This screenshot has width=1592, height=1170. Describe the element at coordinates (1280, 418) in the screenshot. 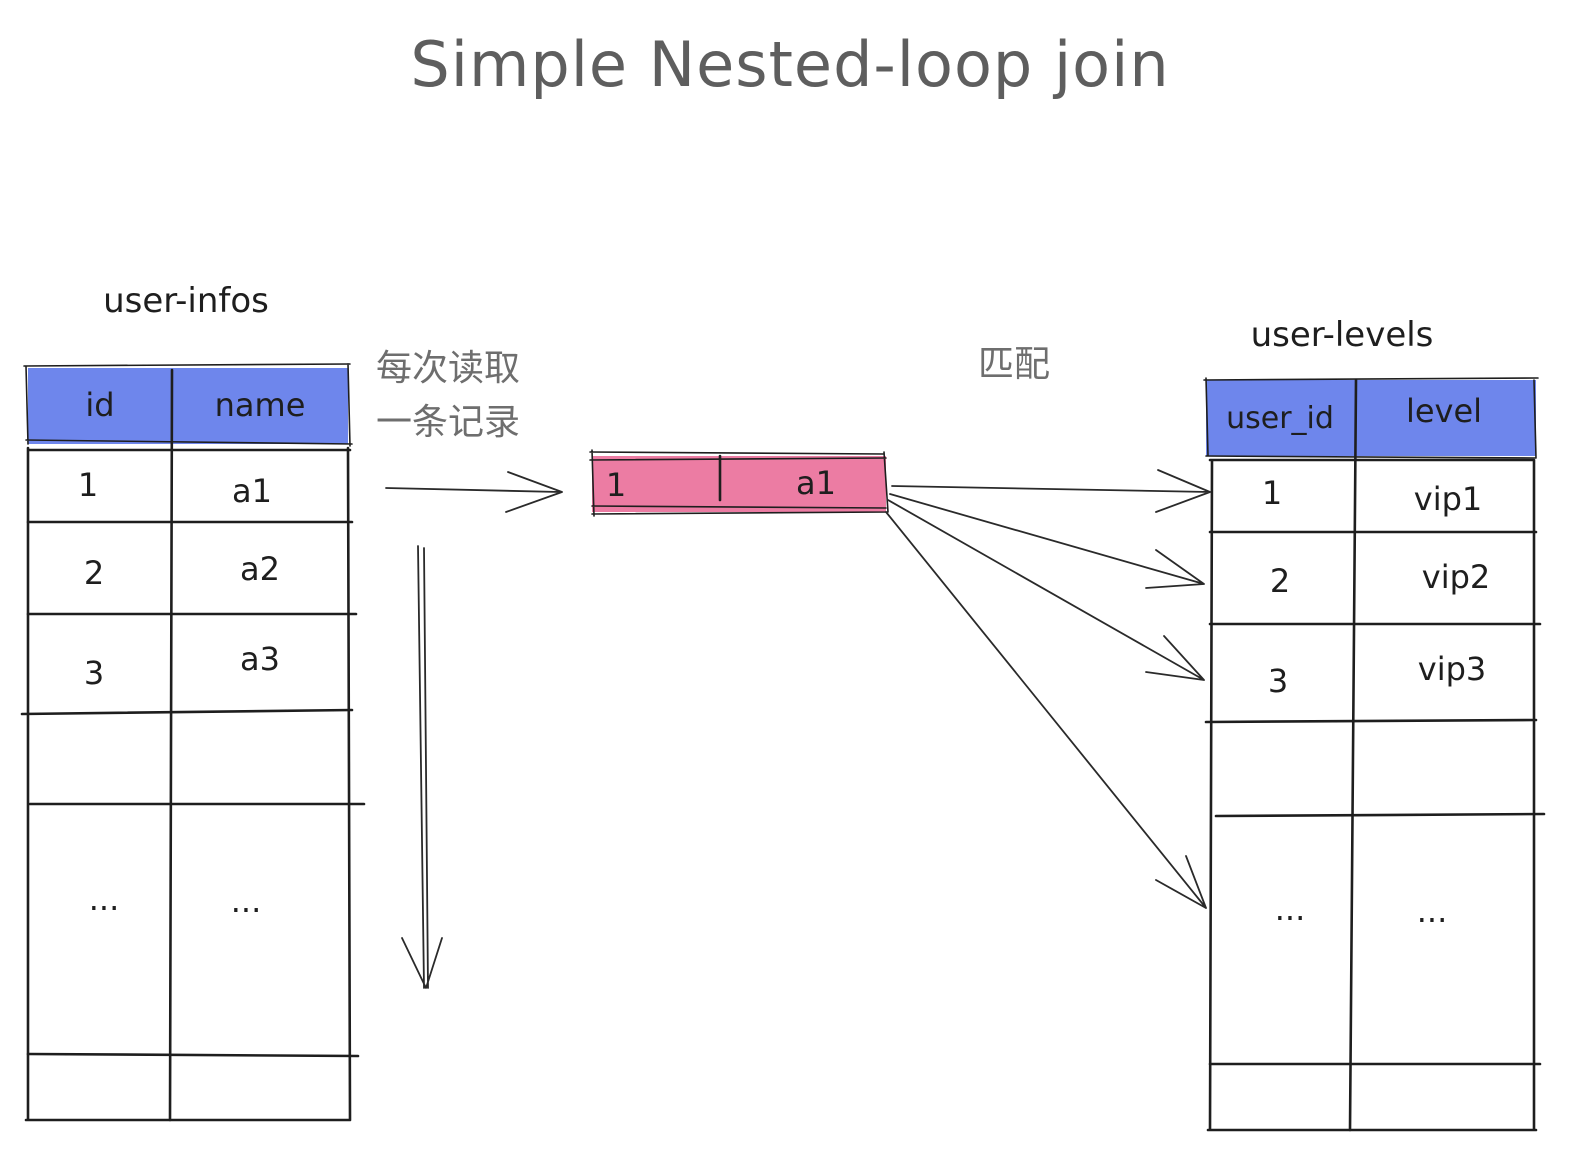

I see `user-levels-header-user-id: user_id` at that location.